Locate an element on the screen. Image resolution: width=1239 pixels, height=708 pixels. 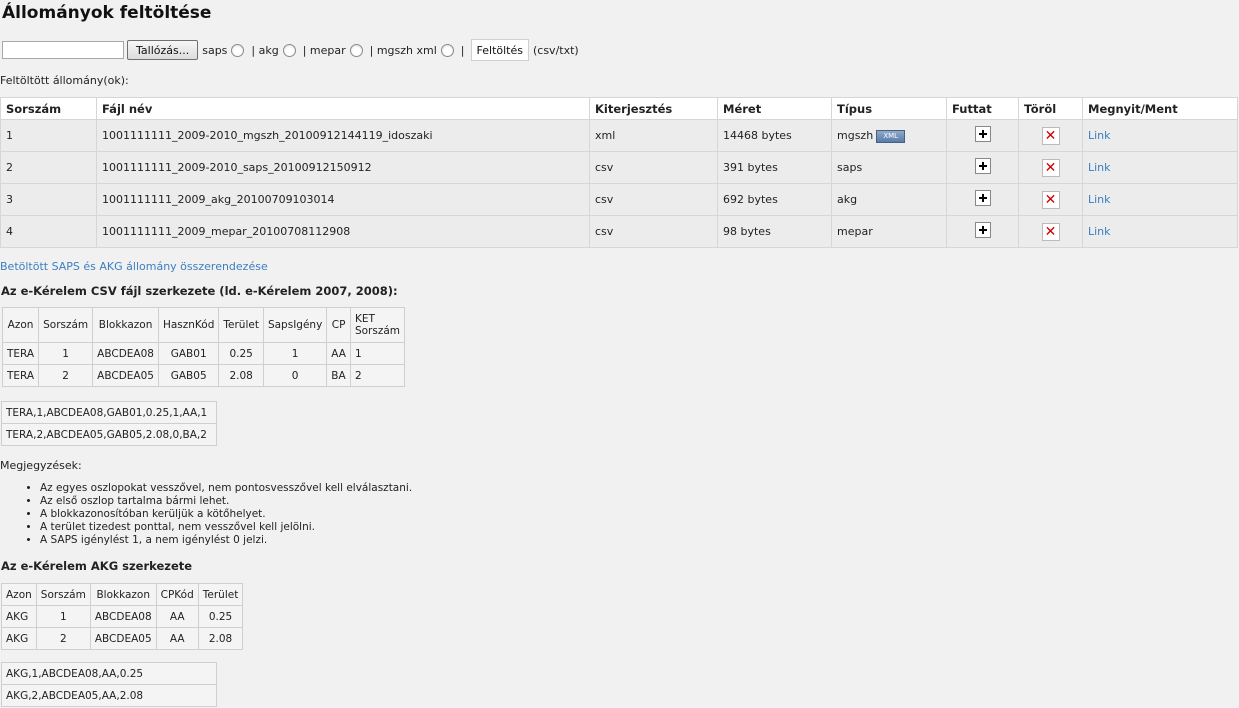
akg-section-title: Az e-Kérelem AKG szerkezete is located at coordinates (97, 566).